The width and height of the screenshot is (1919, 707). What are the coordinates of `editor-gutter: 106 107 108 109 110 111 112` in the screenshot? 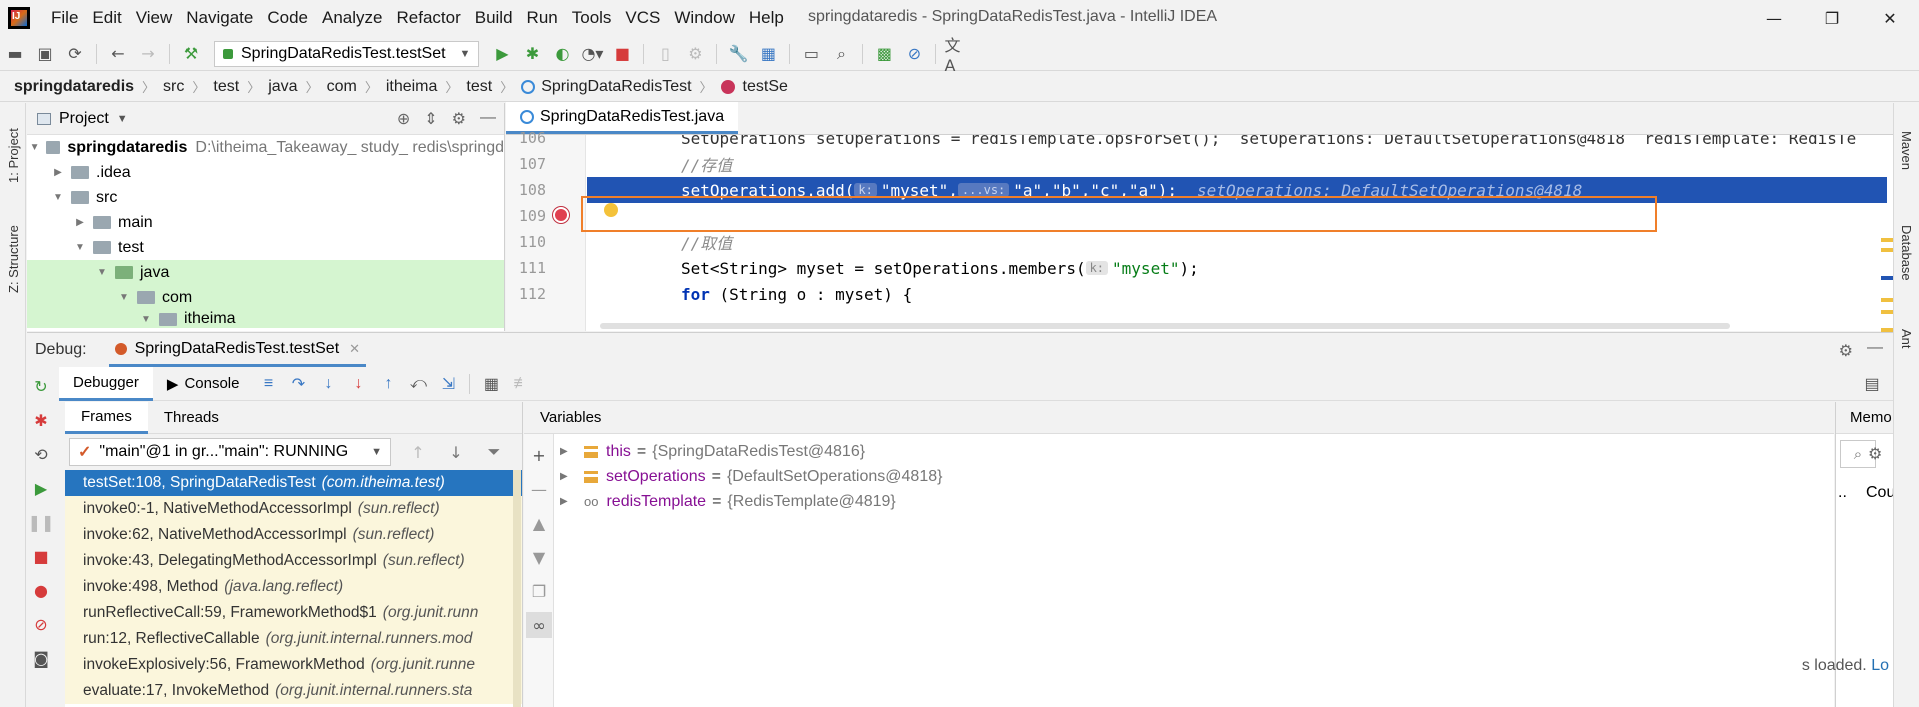 It's located at (546, 230).